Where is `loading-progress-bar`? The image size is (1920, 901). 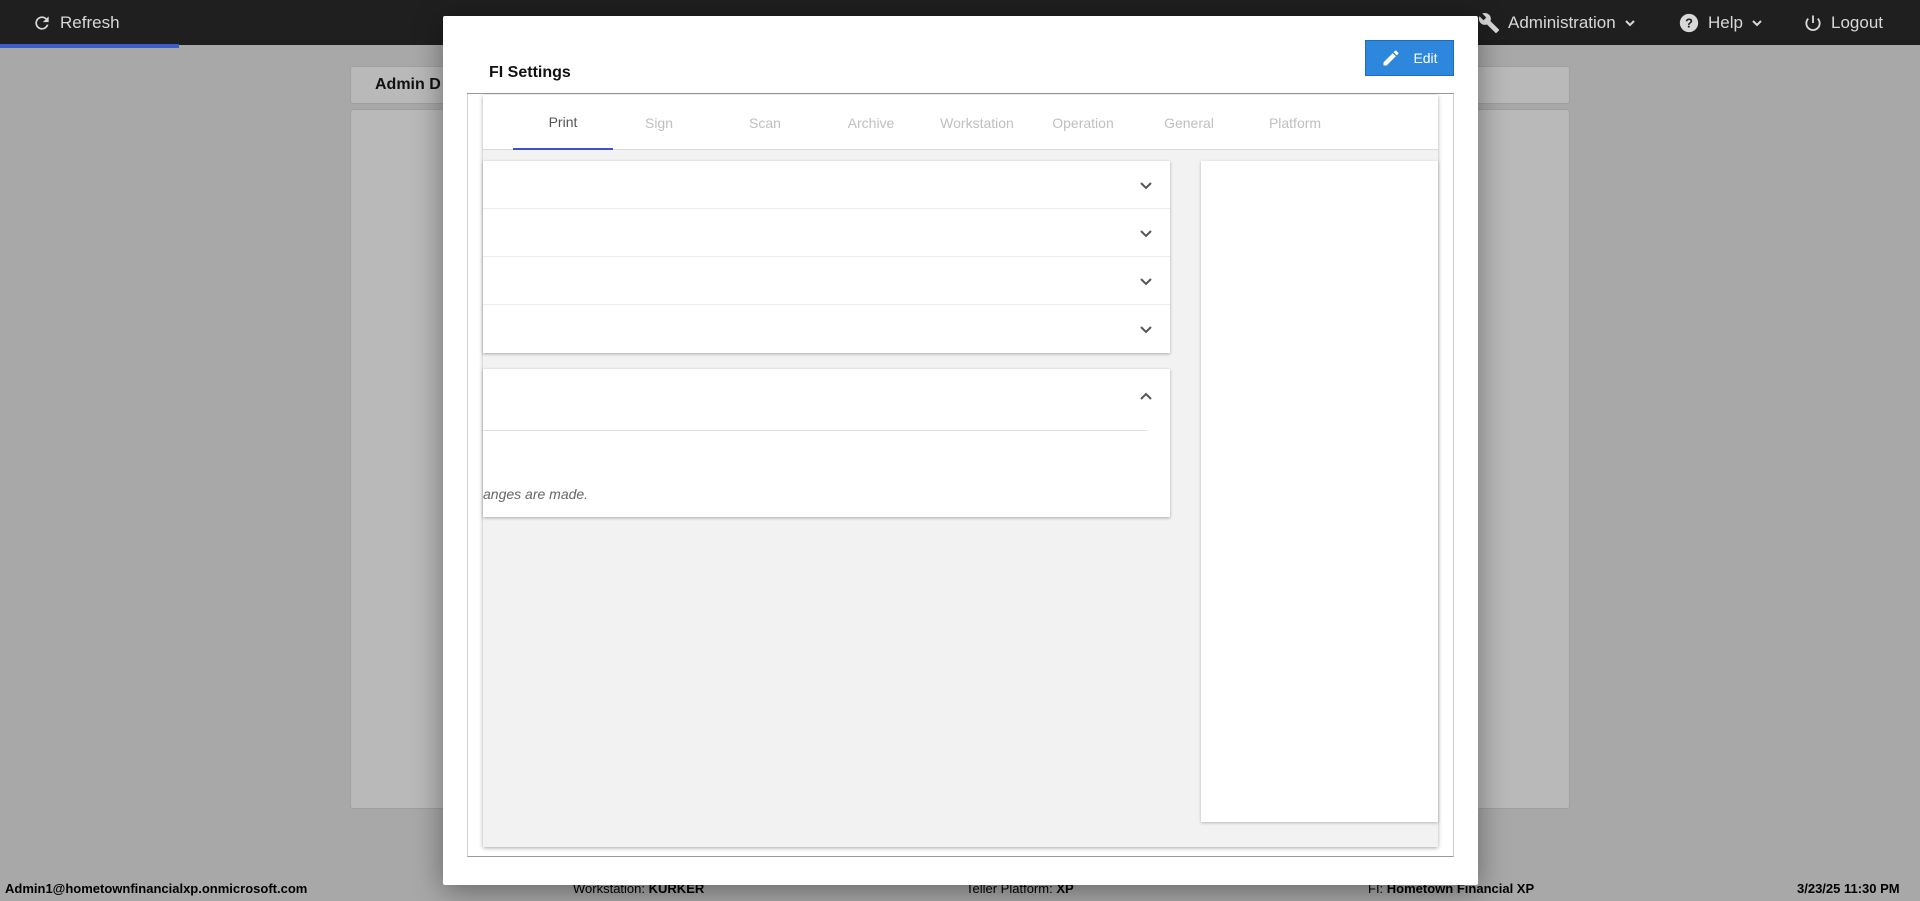
loading-progress-bar is located at coordinates (89, 46).